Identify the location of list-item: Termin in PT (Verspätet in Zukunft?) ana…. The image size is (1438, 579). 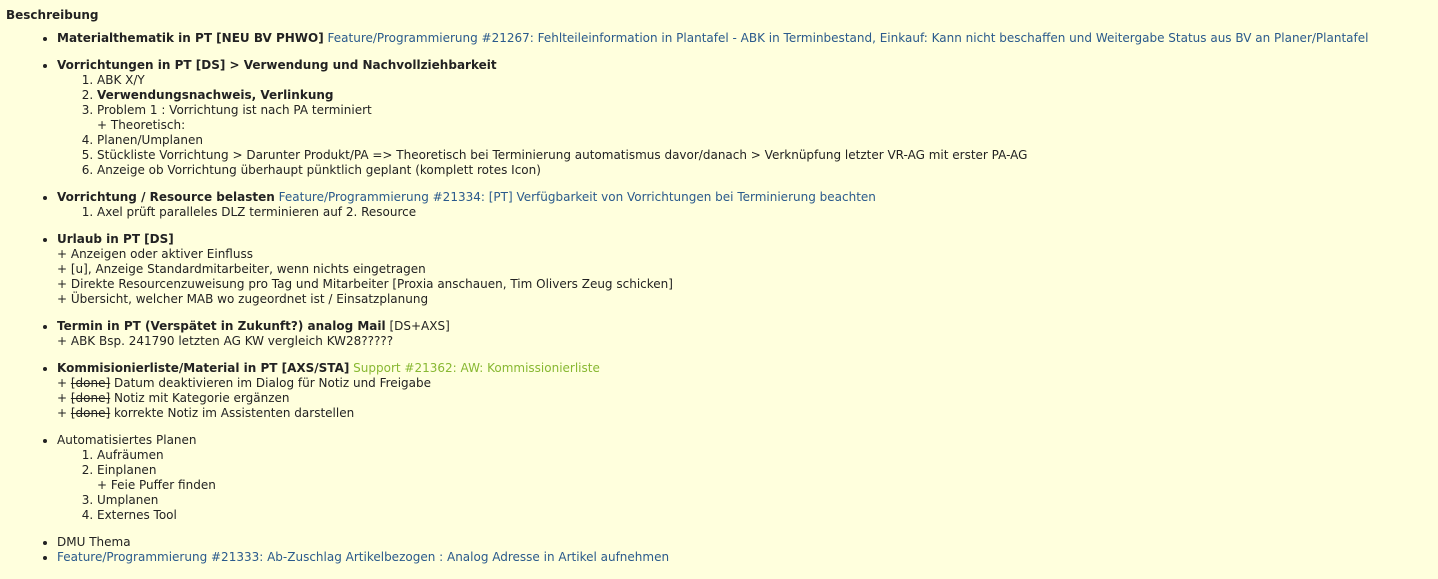
(744, 334).